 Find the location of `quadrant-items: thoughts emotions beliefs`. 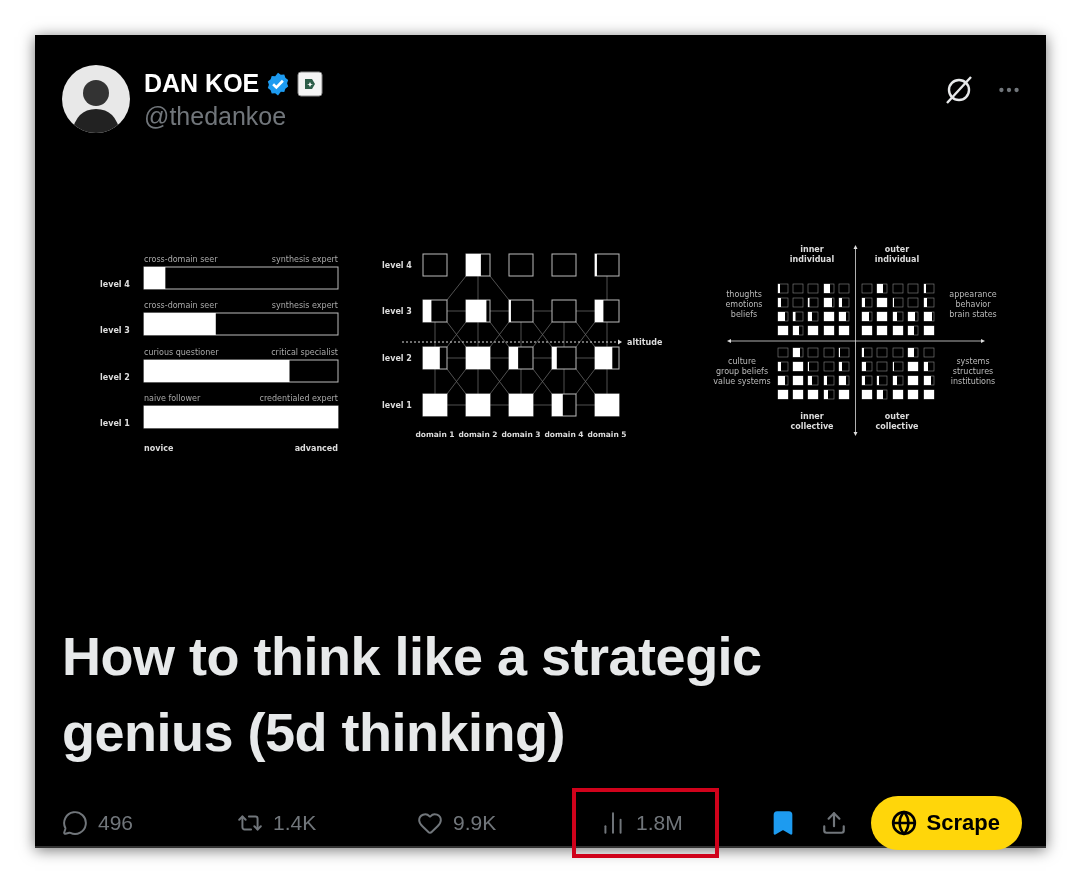

quadrant-items: thoughts emotions beliefs is located at coordinates (744, 304).